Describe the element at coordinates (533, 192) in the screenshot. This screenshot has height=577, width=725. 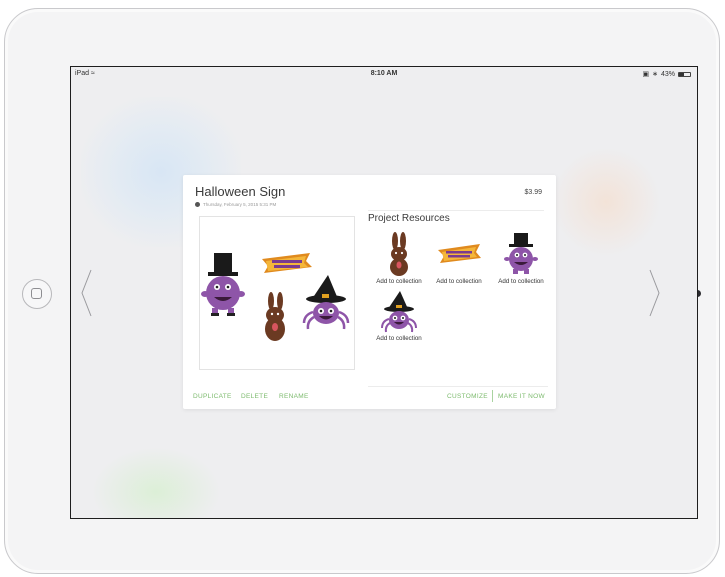
I see `project-price: $3.99` at that location.